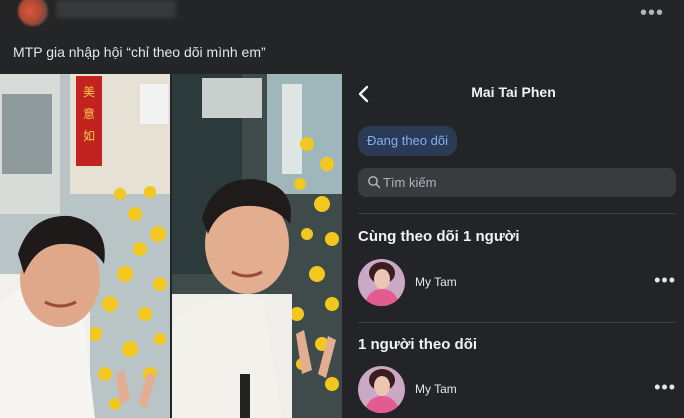  Describe the element at coordinates (89, 92) in the screenshot. I see `svg-text: 美` at that location.